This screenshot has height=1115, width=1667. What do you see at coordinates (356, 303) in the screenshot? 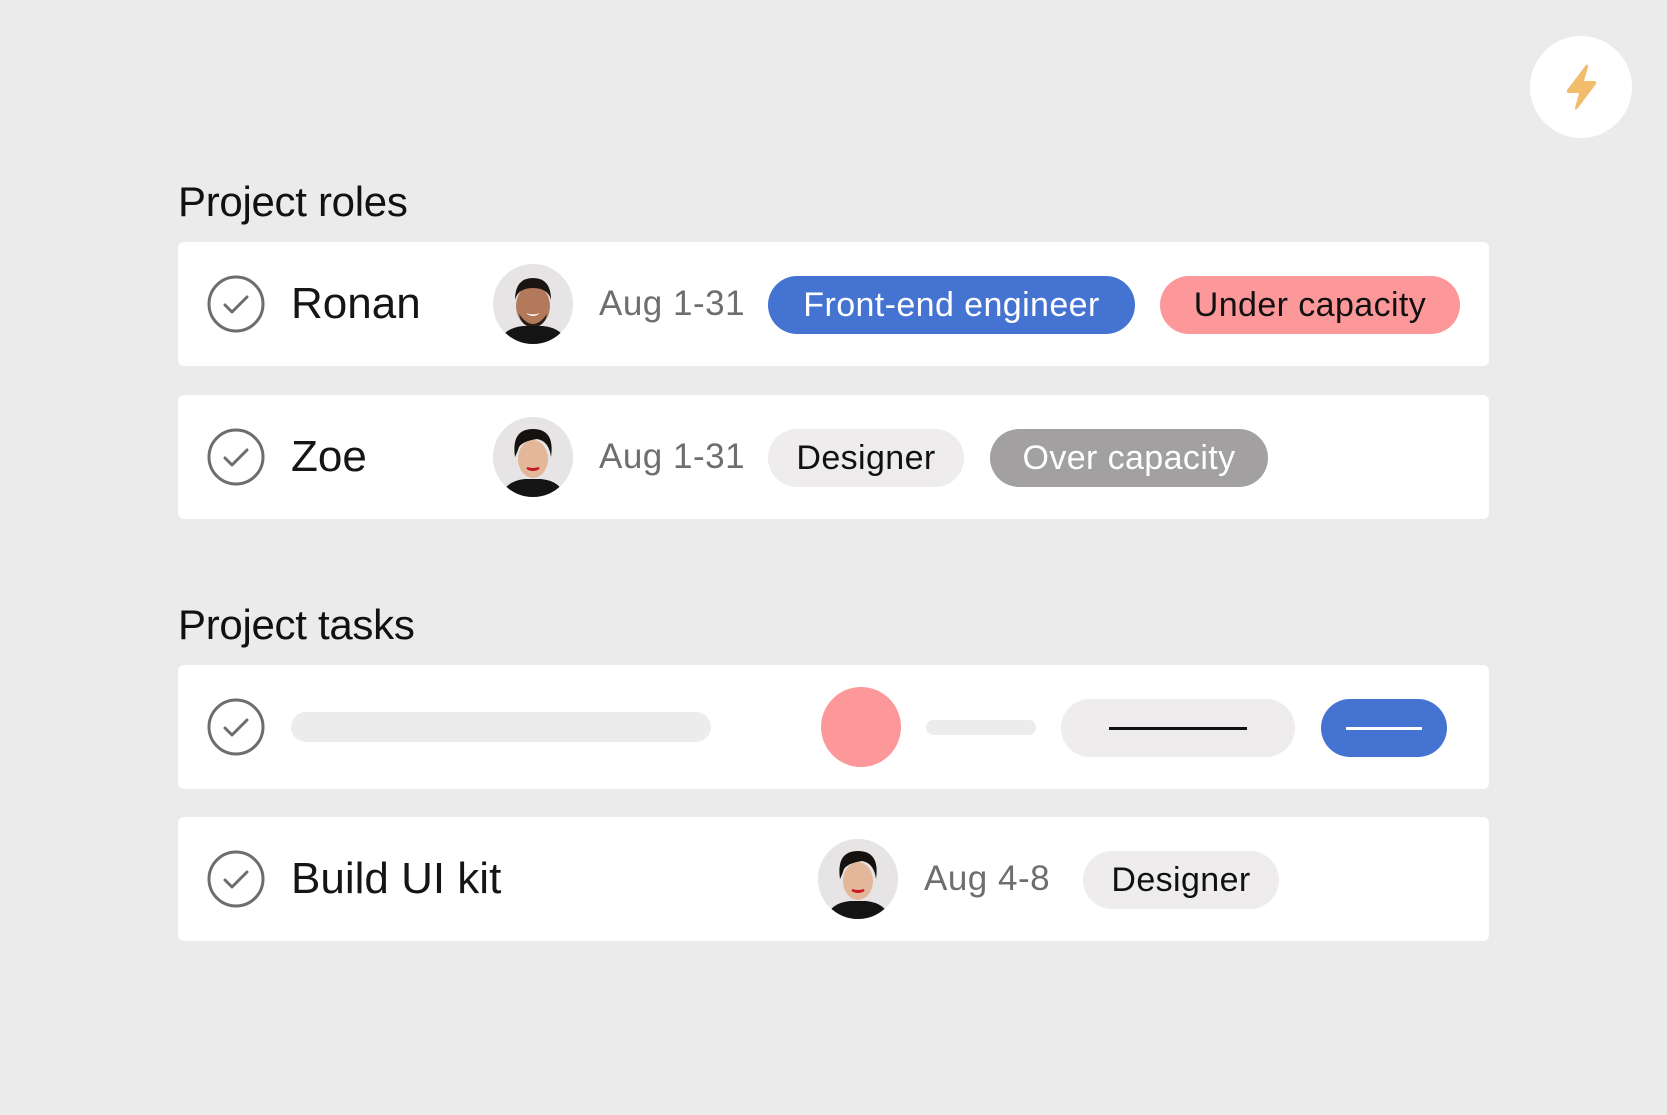
I see `role-person-name: Ronan` at bounding box center [356, 303].